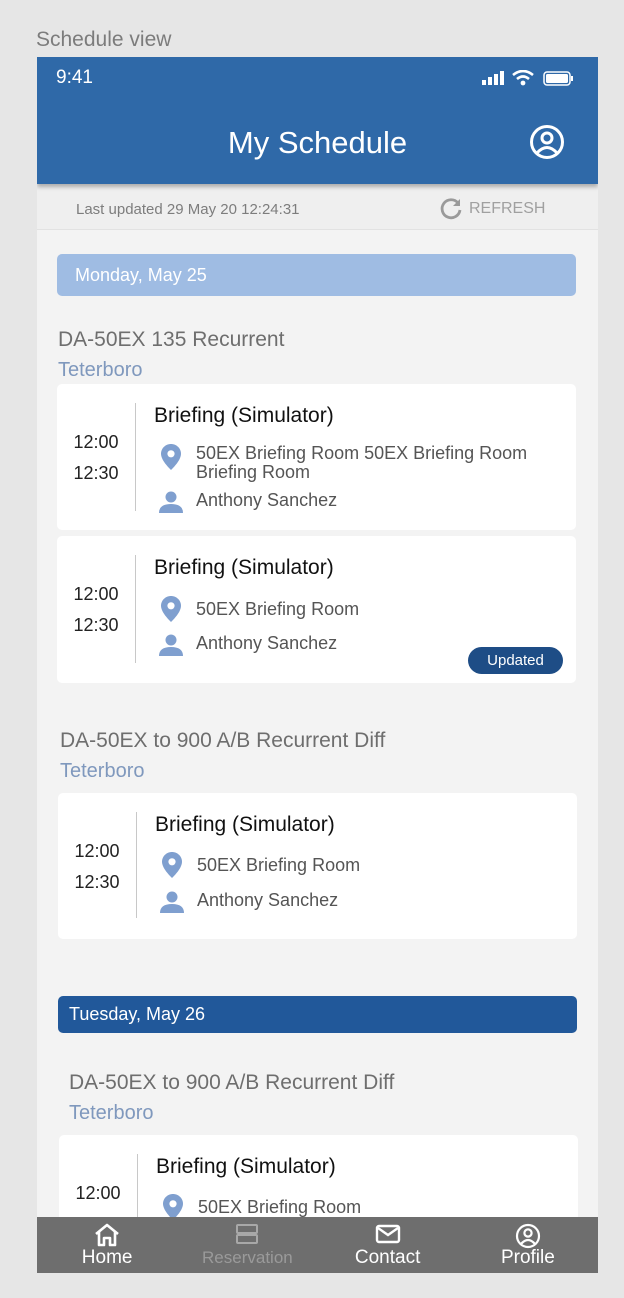 Image resolution: width=624 pixels, height=1298 pixels. I want to click on page-title: My Schedule, so click(317, 142).